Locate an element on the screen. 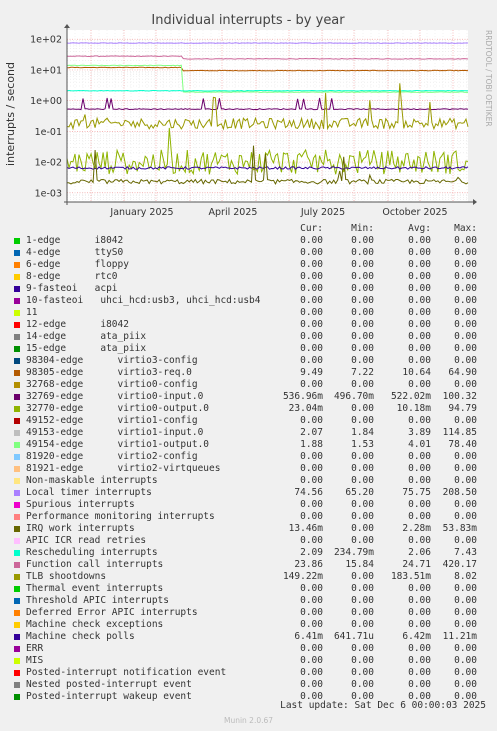  y-tick-label: 1e-01 is located at coordinates (48, 132).